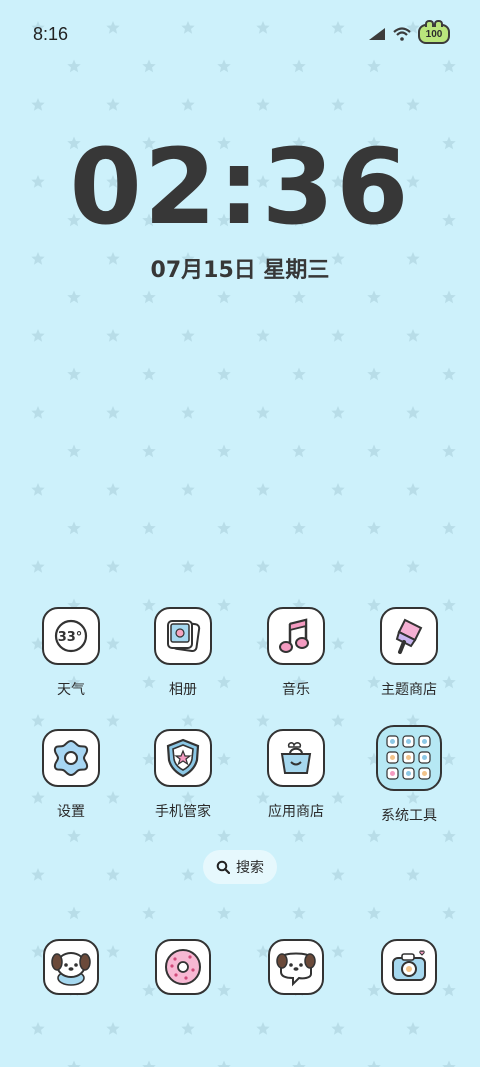 This screenshot has width=480, height=1067. What do you see at coordinates (71, 690) in the screenshot?
I see `app-label: 天气` at bounding box center [71, 690].